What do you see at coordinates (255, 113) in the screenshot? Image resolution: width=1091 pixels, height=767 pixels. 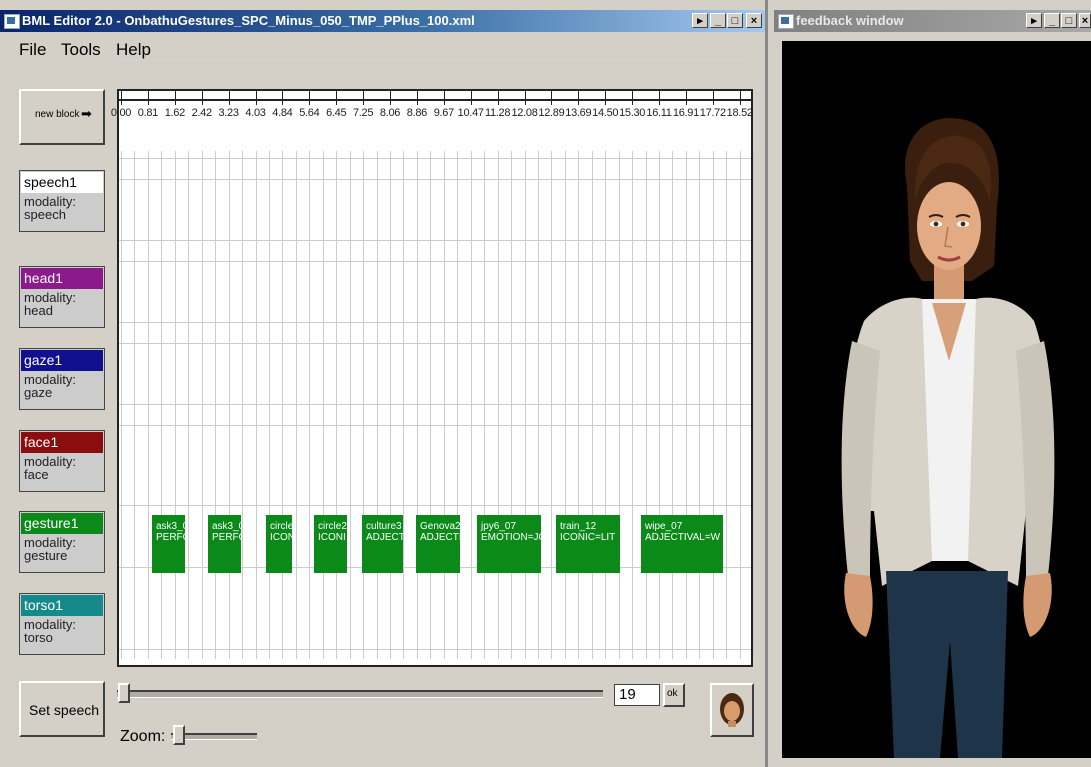 I see `ruler-tick-label: 4.03` at bounding box center [255, 113].